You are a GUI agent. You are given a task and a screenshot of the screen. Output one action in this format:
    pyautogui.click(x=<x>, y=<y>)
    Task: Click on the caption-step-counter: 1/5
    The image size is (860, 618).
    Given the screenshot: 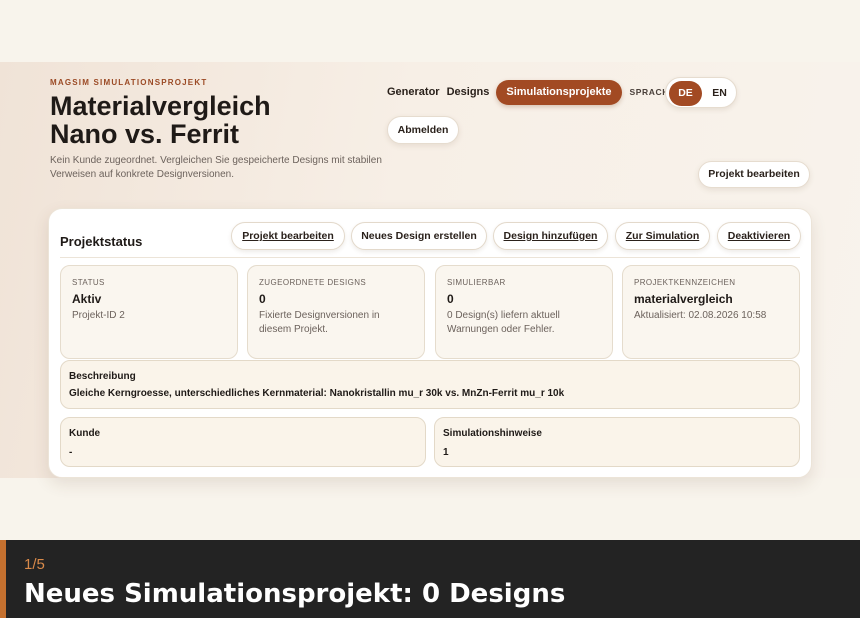 What is the action you would take?
    pyautogui.click(x=34, y=564)
    